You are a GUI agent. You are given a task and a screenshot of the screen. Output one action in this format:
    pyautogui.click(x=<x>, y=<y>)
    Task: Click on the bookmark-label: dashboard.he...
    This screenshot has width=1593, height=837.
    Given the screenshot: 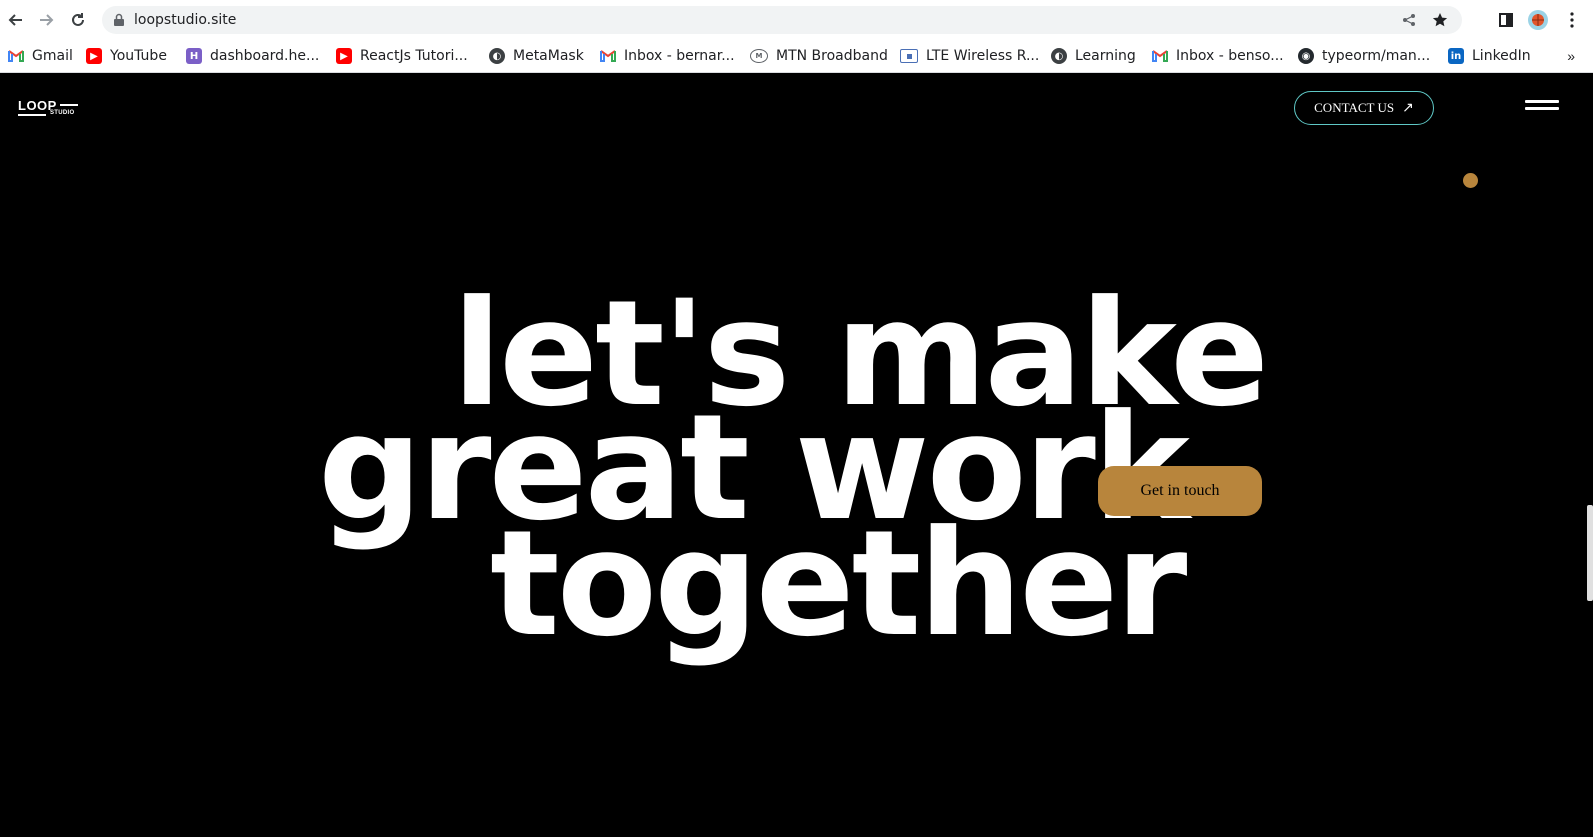 What is the action you would take?
    pyautogui.click(x=265, y=56)
    